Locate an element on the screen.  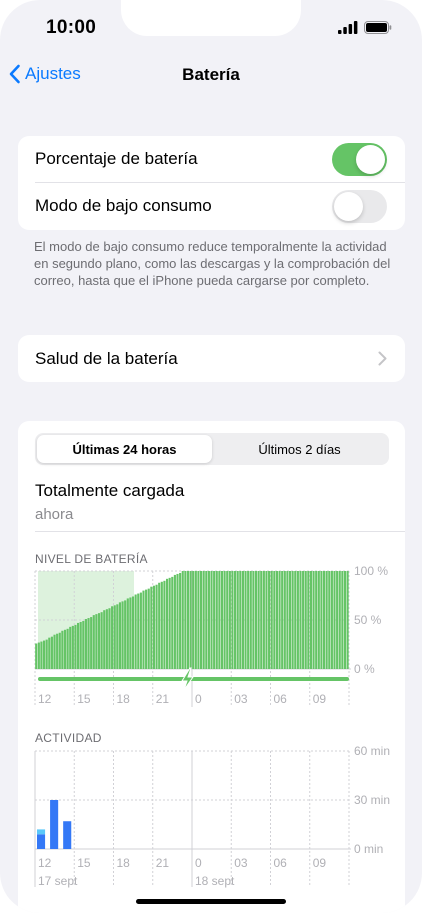
segment-last-24-hours: Últimas 24 horas is located at coordinates (124, 449).